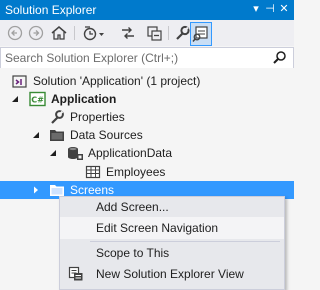 Image resolution: width=320 pixels, height=290 pixels. What do you see at coordinates (256, 9) in the screenshot?
I see `dropdown-icon: ▾` at bounding box center [256, 9].